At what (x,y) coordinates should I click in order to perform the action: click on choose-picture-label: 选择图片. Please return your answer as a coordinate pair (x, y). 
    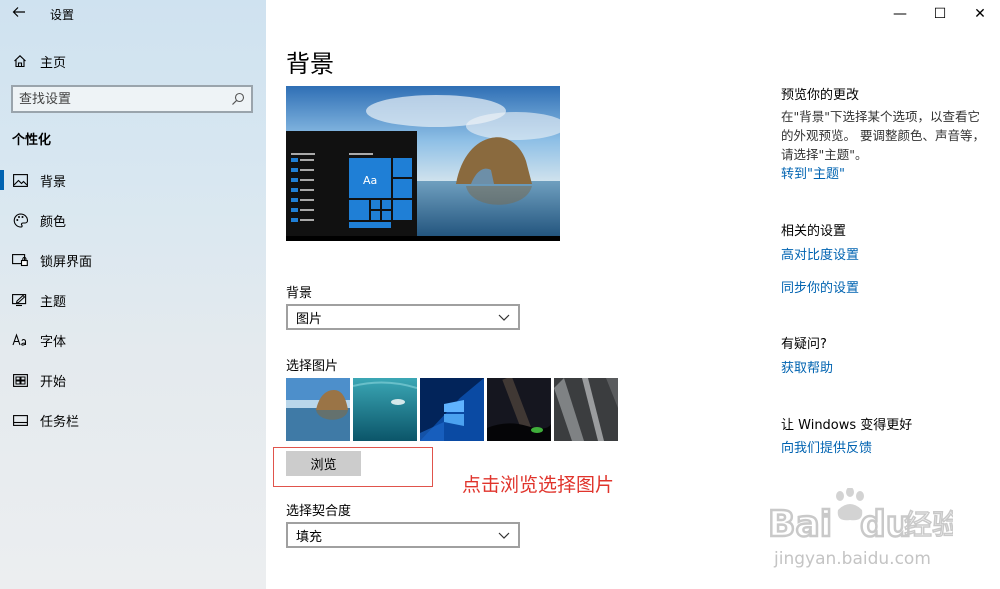
    Looking at the image, I should click on (312, 366).